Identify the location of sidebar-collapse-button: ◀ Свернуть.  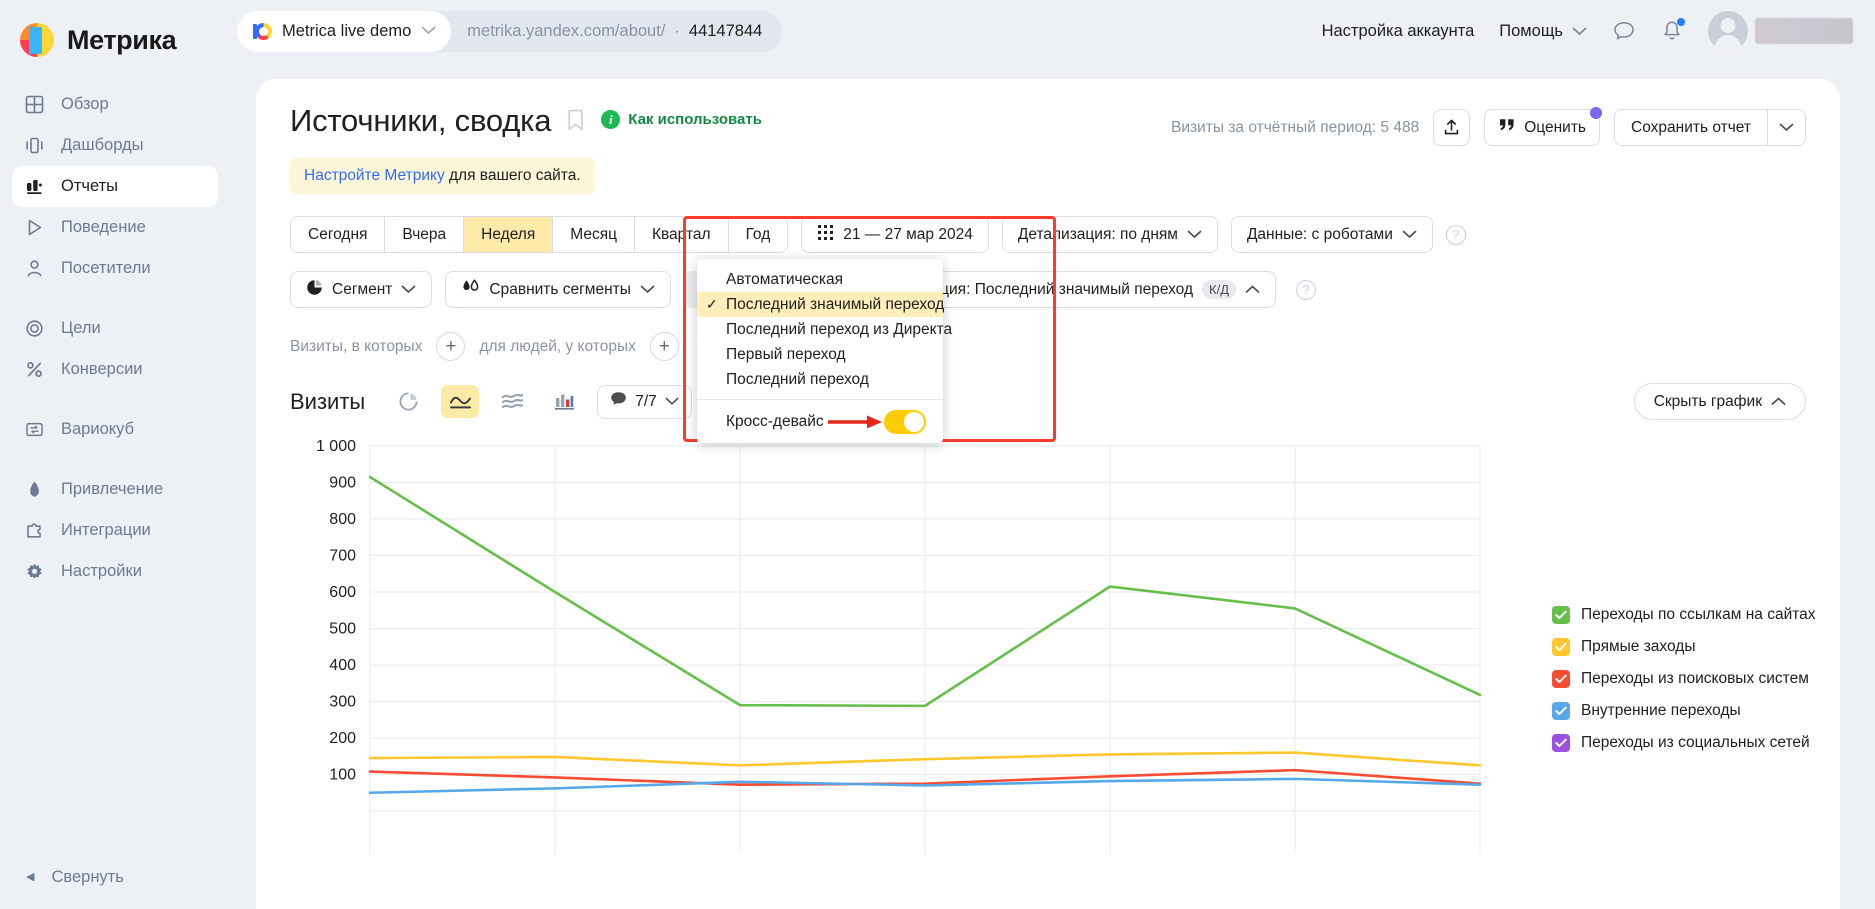
(114, 877).